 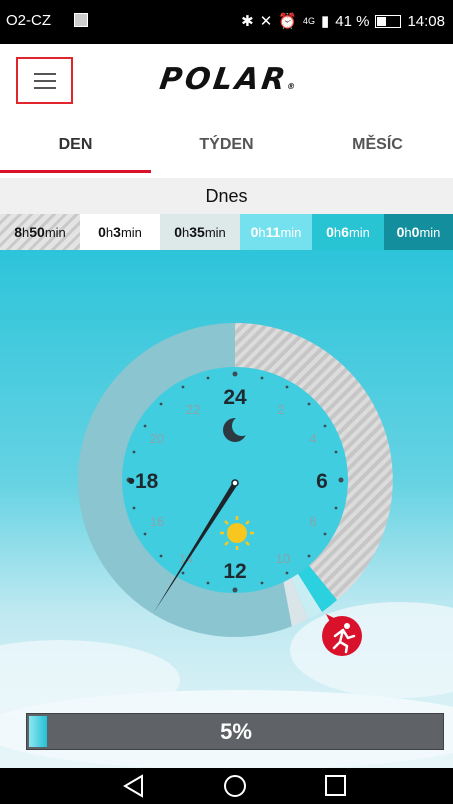 What do you see at coordinates (348, 232) in the screenshot?
I see `stat-high: 0h6min` at bounding box center [348, 232].